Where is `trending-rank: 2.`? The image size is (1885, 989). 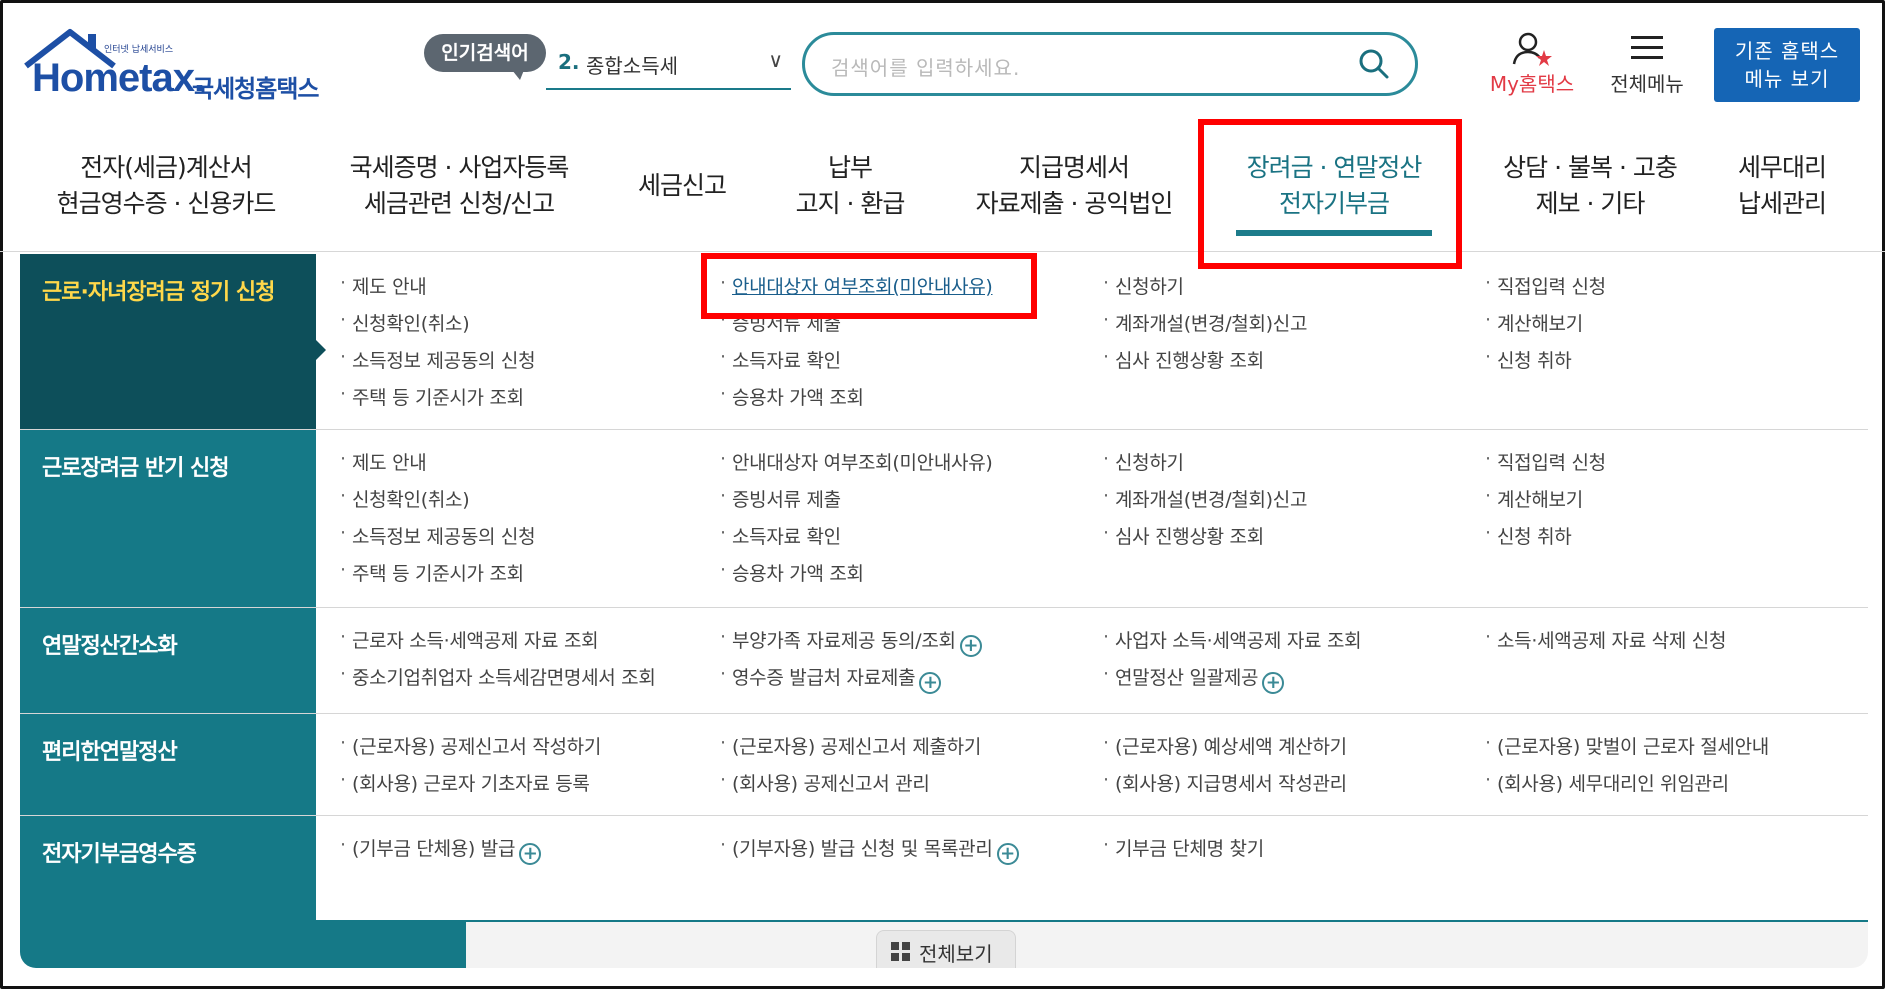
trending-rank: 2. is located at coordinates (569, 62).